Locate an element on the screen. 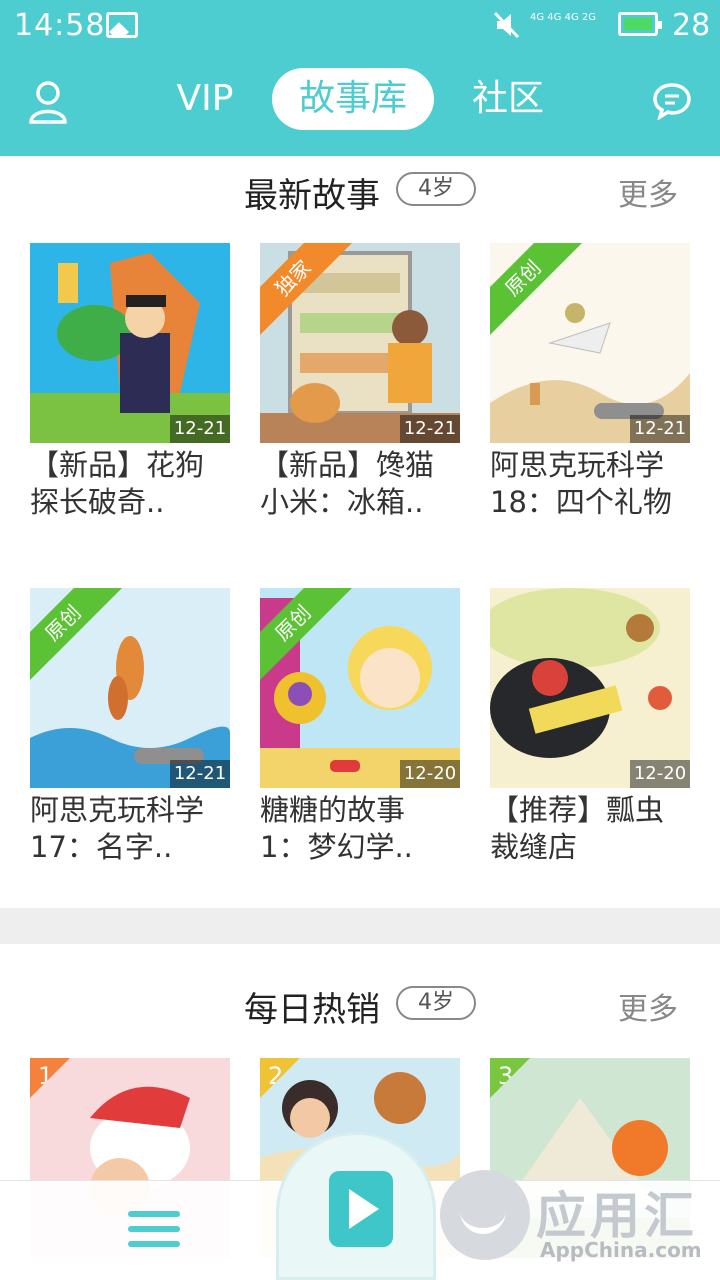 Image resolution: width=720 pixels, height=1280 pixels. daily-hot-header: 每日热销 4岁 更多 is located at coordinates (360, 1004).